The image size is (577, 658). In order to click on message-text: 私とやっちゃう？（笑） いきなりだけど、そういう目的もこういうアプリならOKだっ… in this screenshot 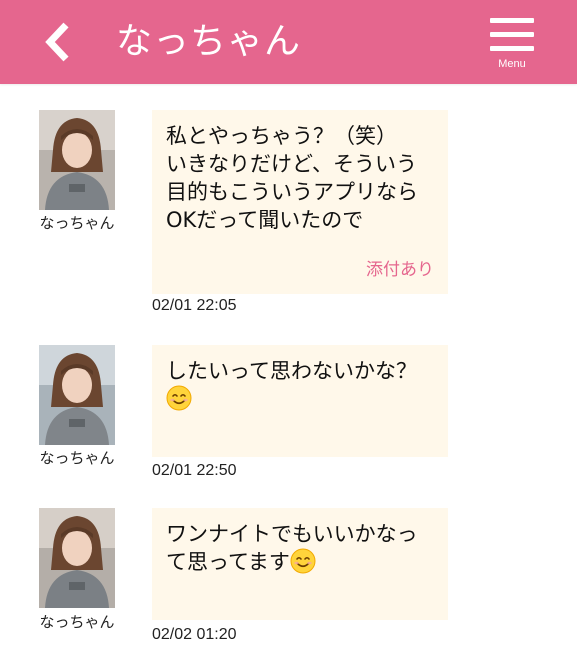, I will do `click(292, 178)`.